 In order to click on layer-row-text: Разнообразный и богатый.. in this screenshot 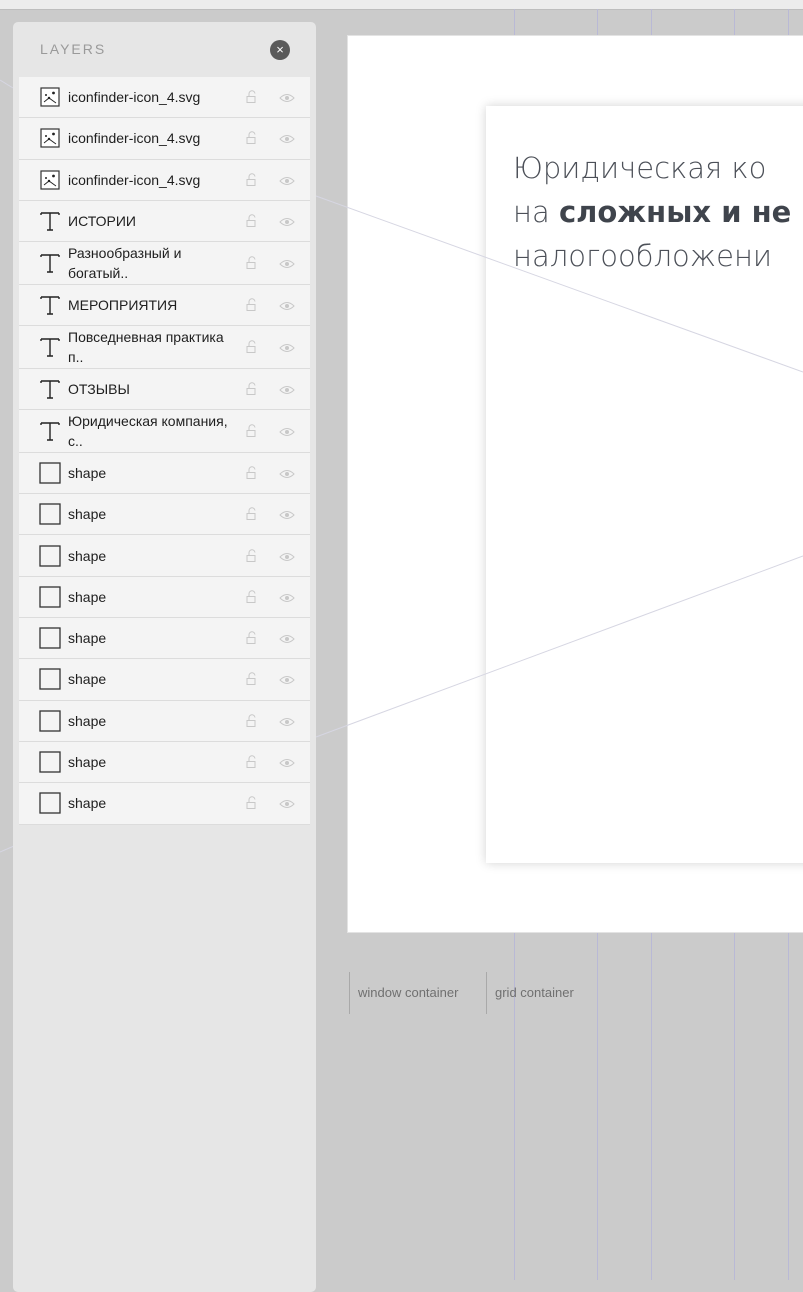, I will do `click(164, 263)`.